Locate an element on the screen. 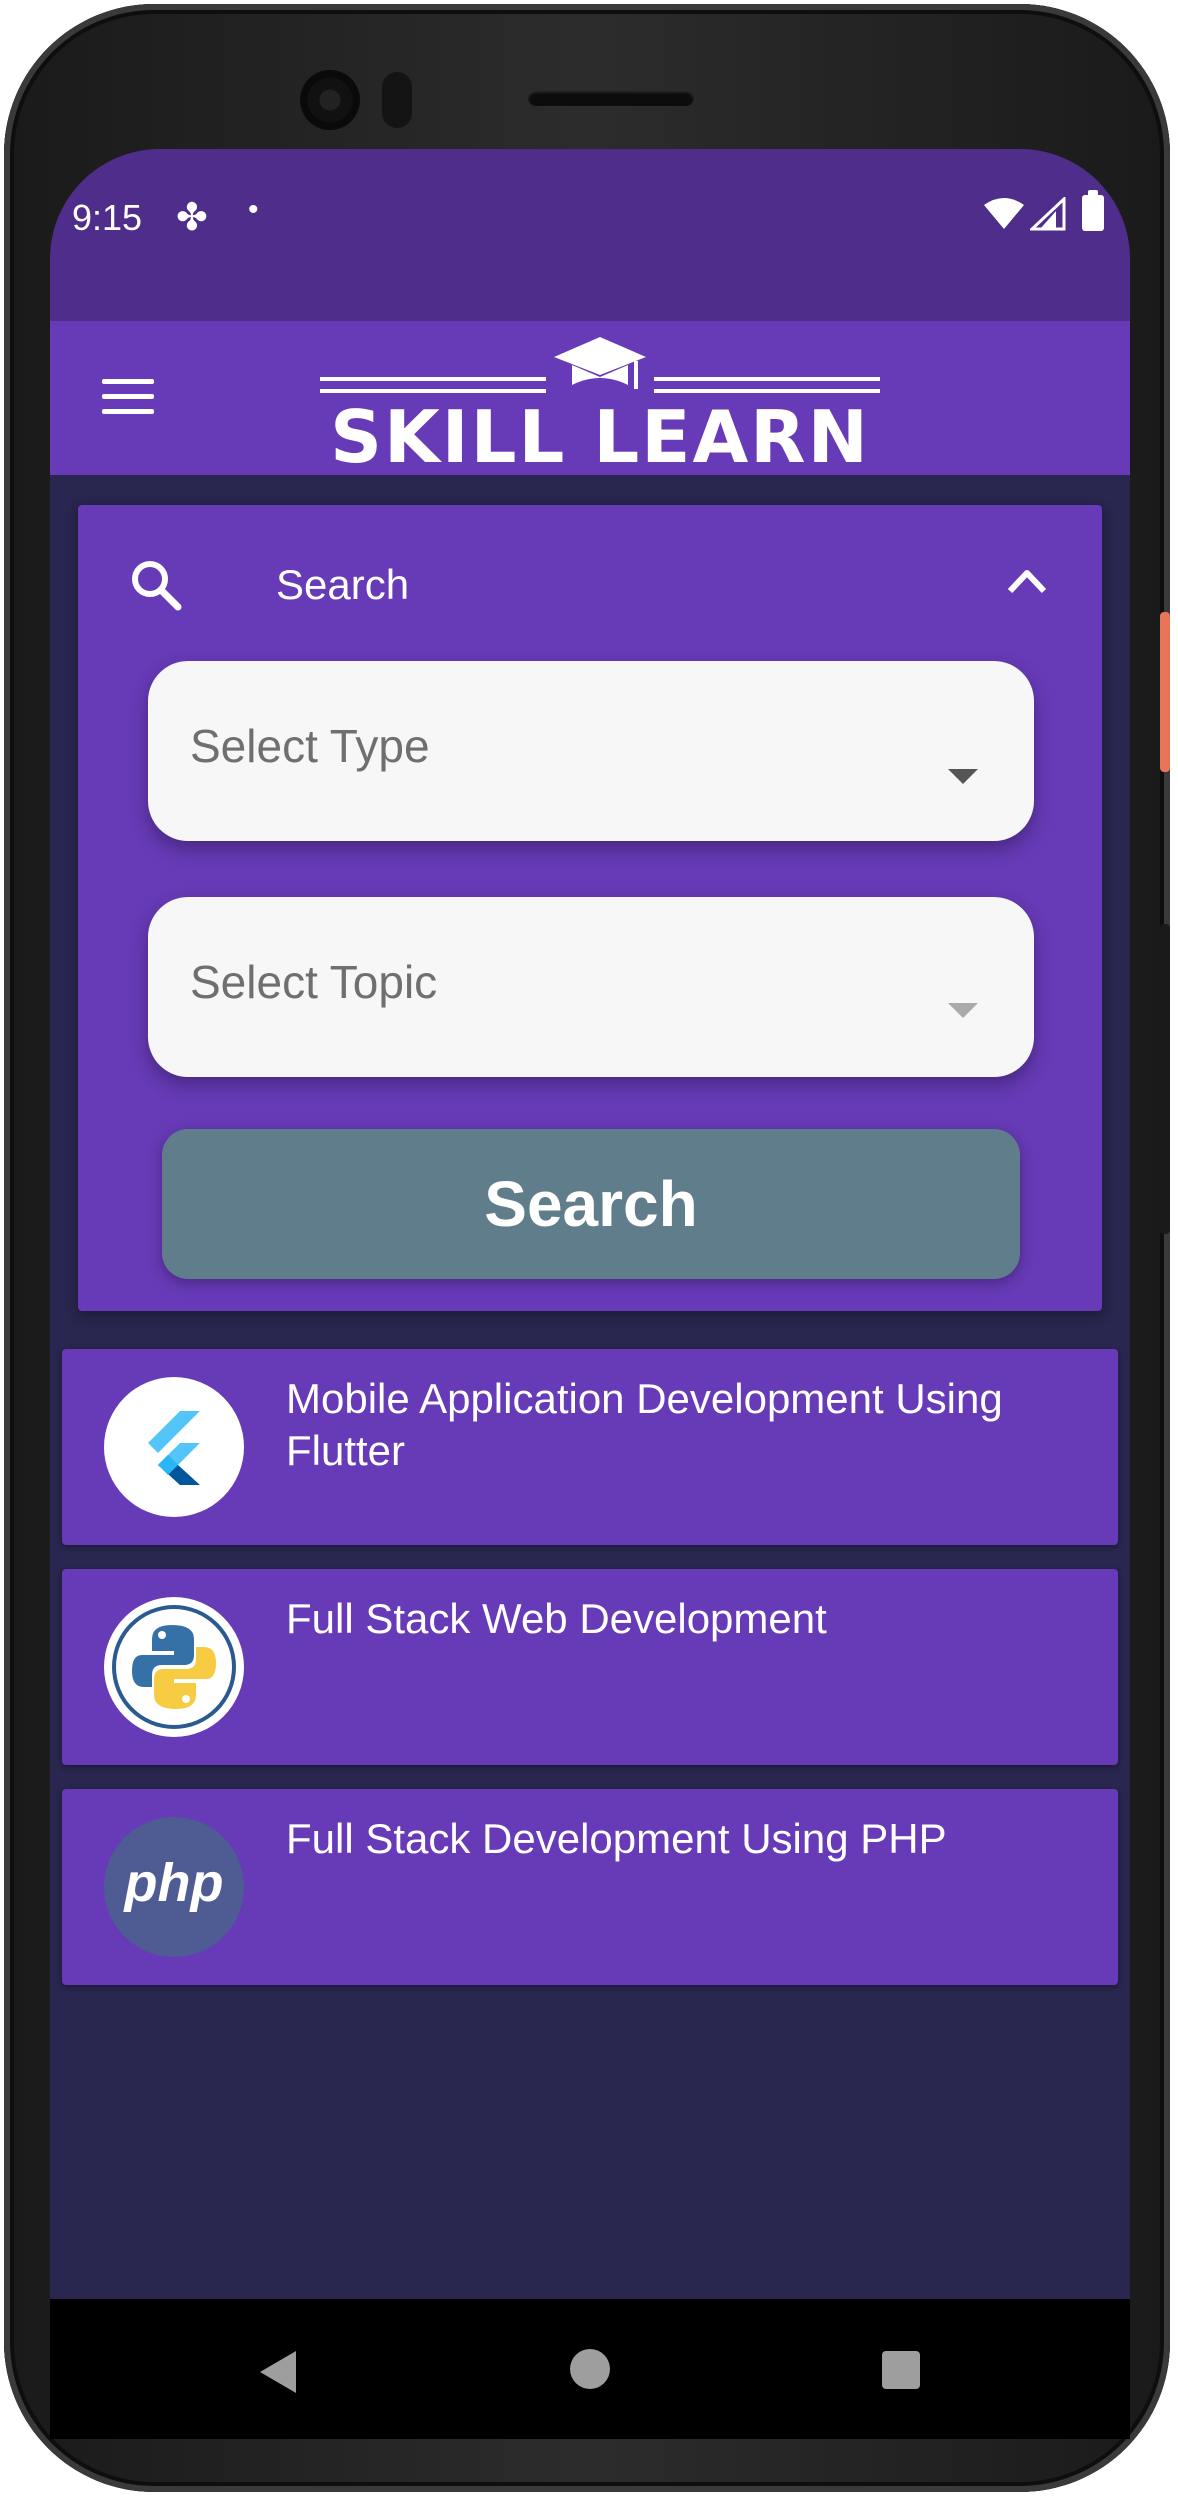 The height and width of the screenshot is (2498, 1178). fan-icon: ✤ is located at coordinates (192, 218).